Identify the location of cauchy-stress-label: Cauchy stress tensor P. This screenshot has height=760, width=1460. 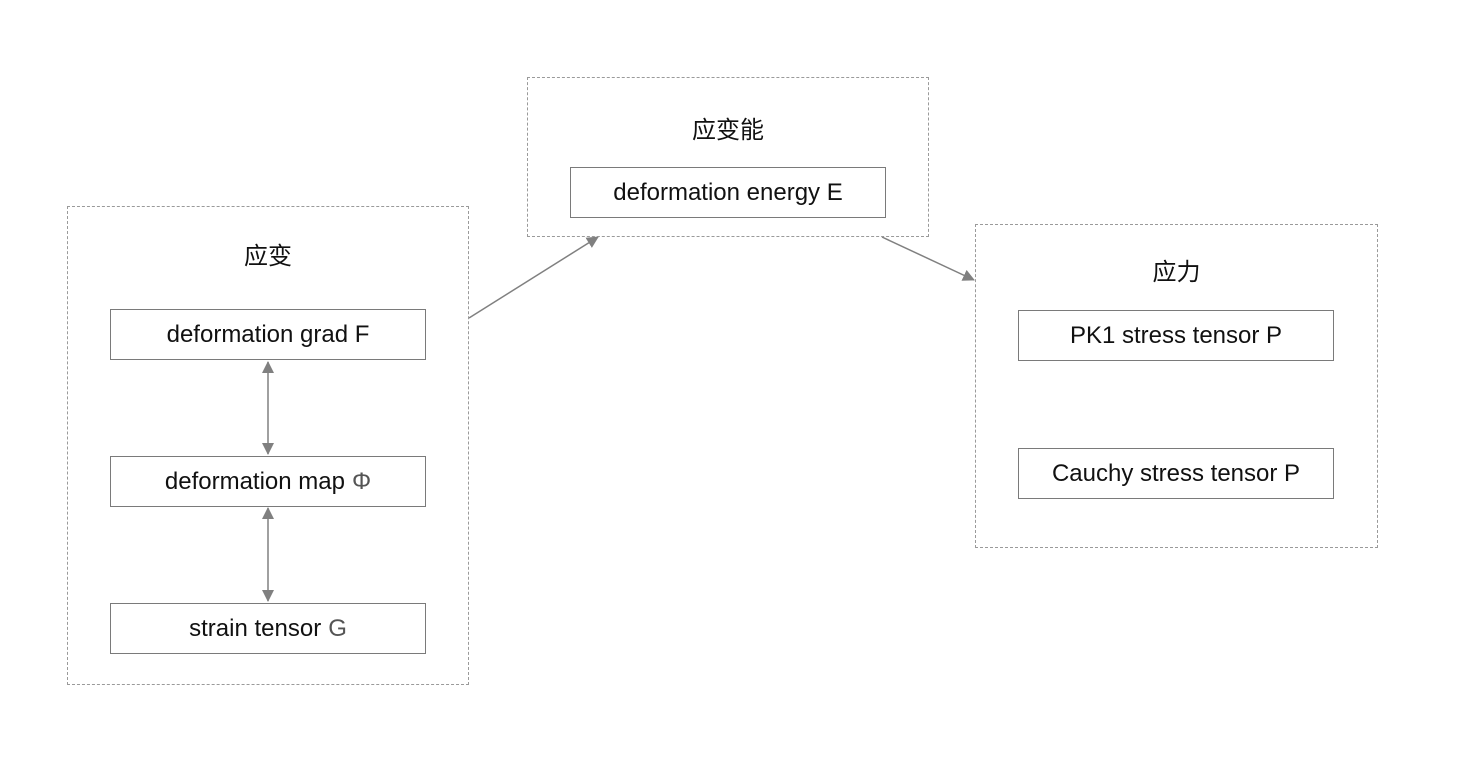
(1176, 473).